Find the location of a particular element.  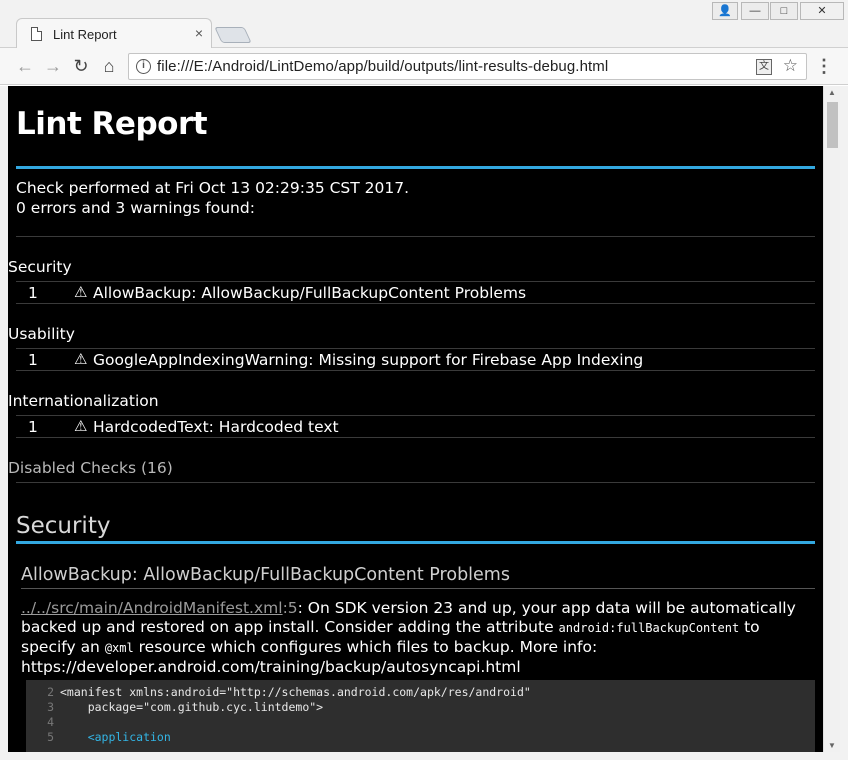

translate-icon: 文 is located at coordinates (764, 67).